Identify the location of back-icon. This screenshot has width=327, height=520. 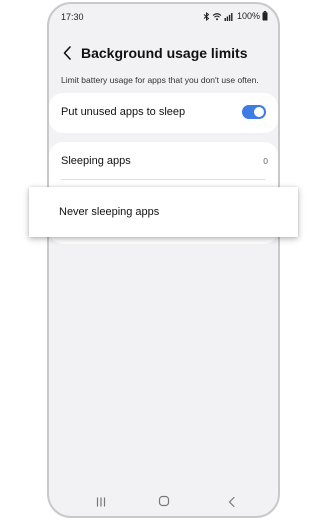
(232, 502).